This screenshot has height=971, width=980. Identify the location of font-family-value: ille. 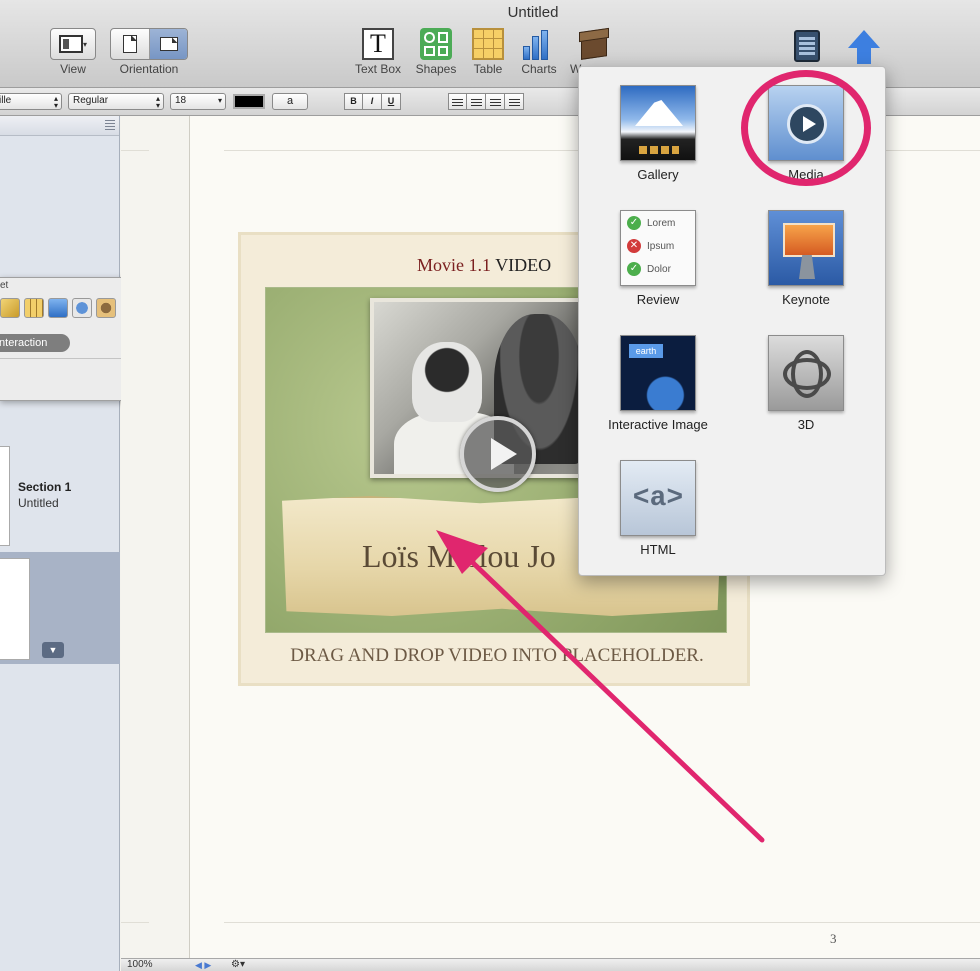
(6, 100).